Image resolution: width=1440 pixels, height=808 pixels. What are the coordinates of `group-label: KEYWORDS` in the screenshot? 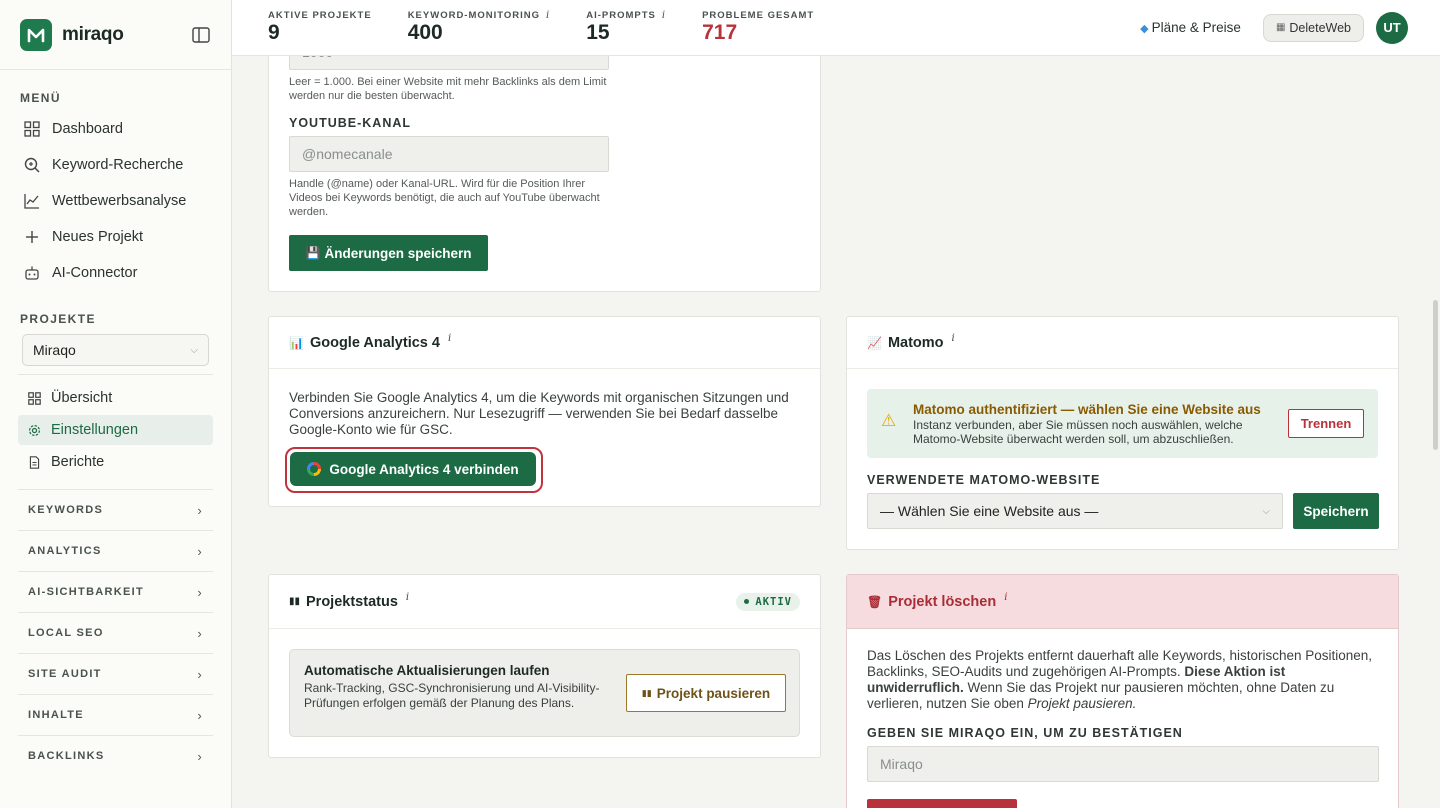 It's located at (66, 510).